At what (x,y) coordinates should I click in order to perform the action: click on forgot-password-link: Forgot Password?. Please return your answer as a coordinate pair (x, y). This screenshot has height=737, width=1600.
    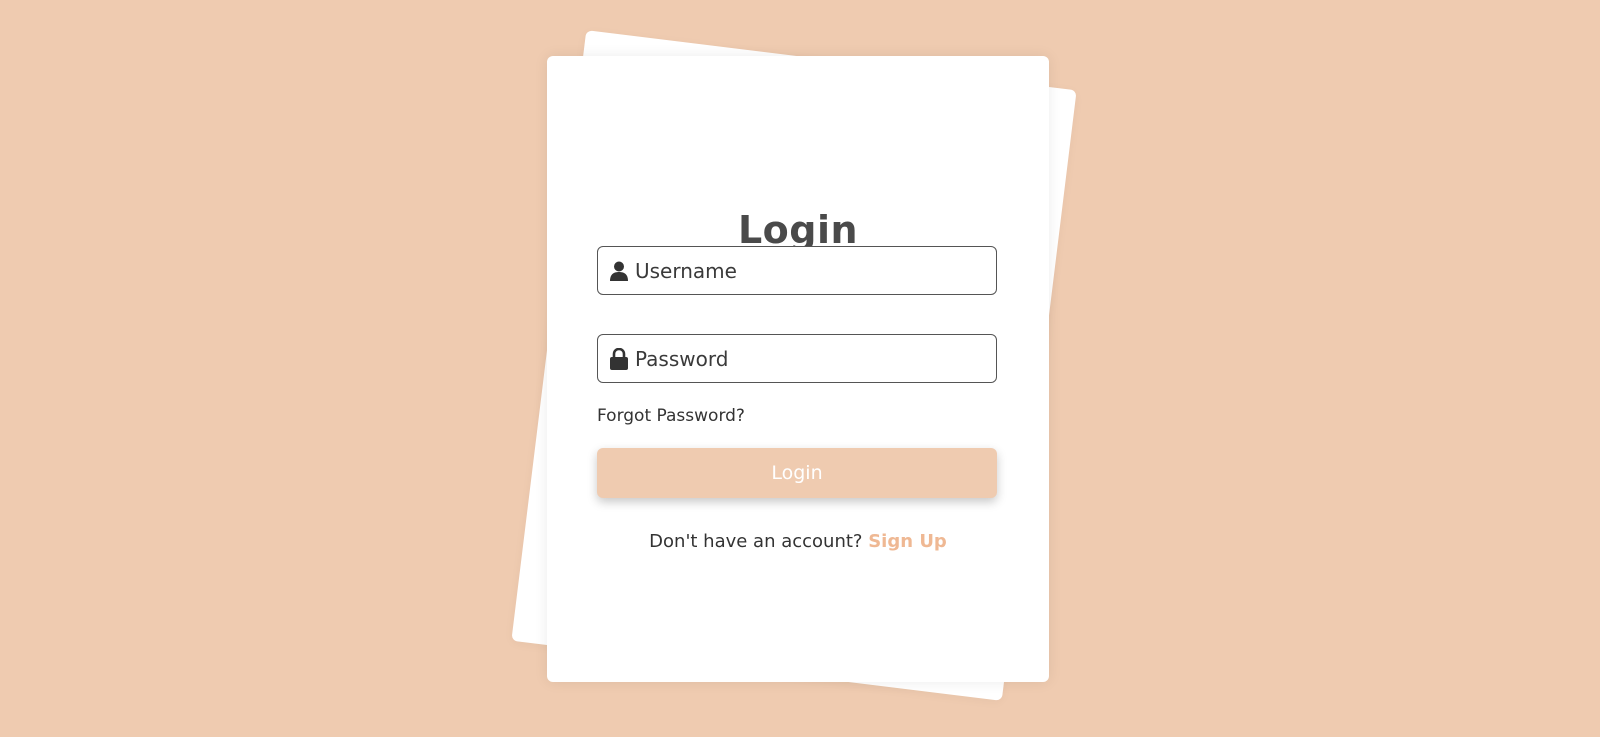
    Looking at the image, I should click on (671, 416).